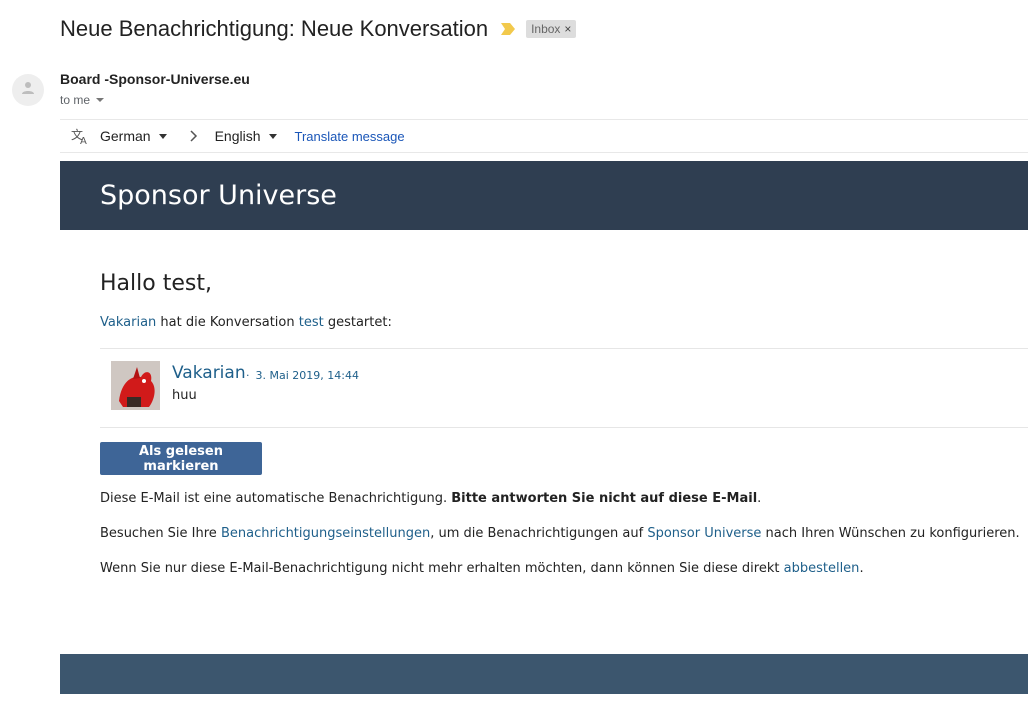  I want to click on settings-end: nach Ihren Wünschen zu konfigurieren., so click(890, 533).